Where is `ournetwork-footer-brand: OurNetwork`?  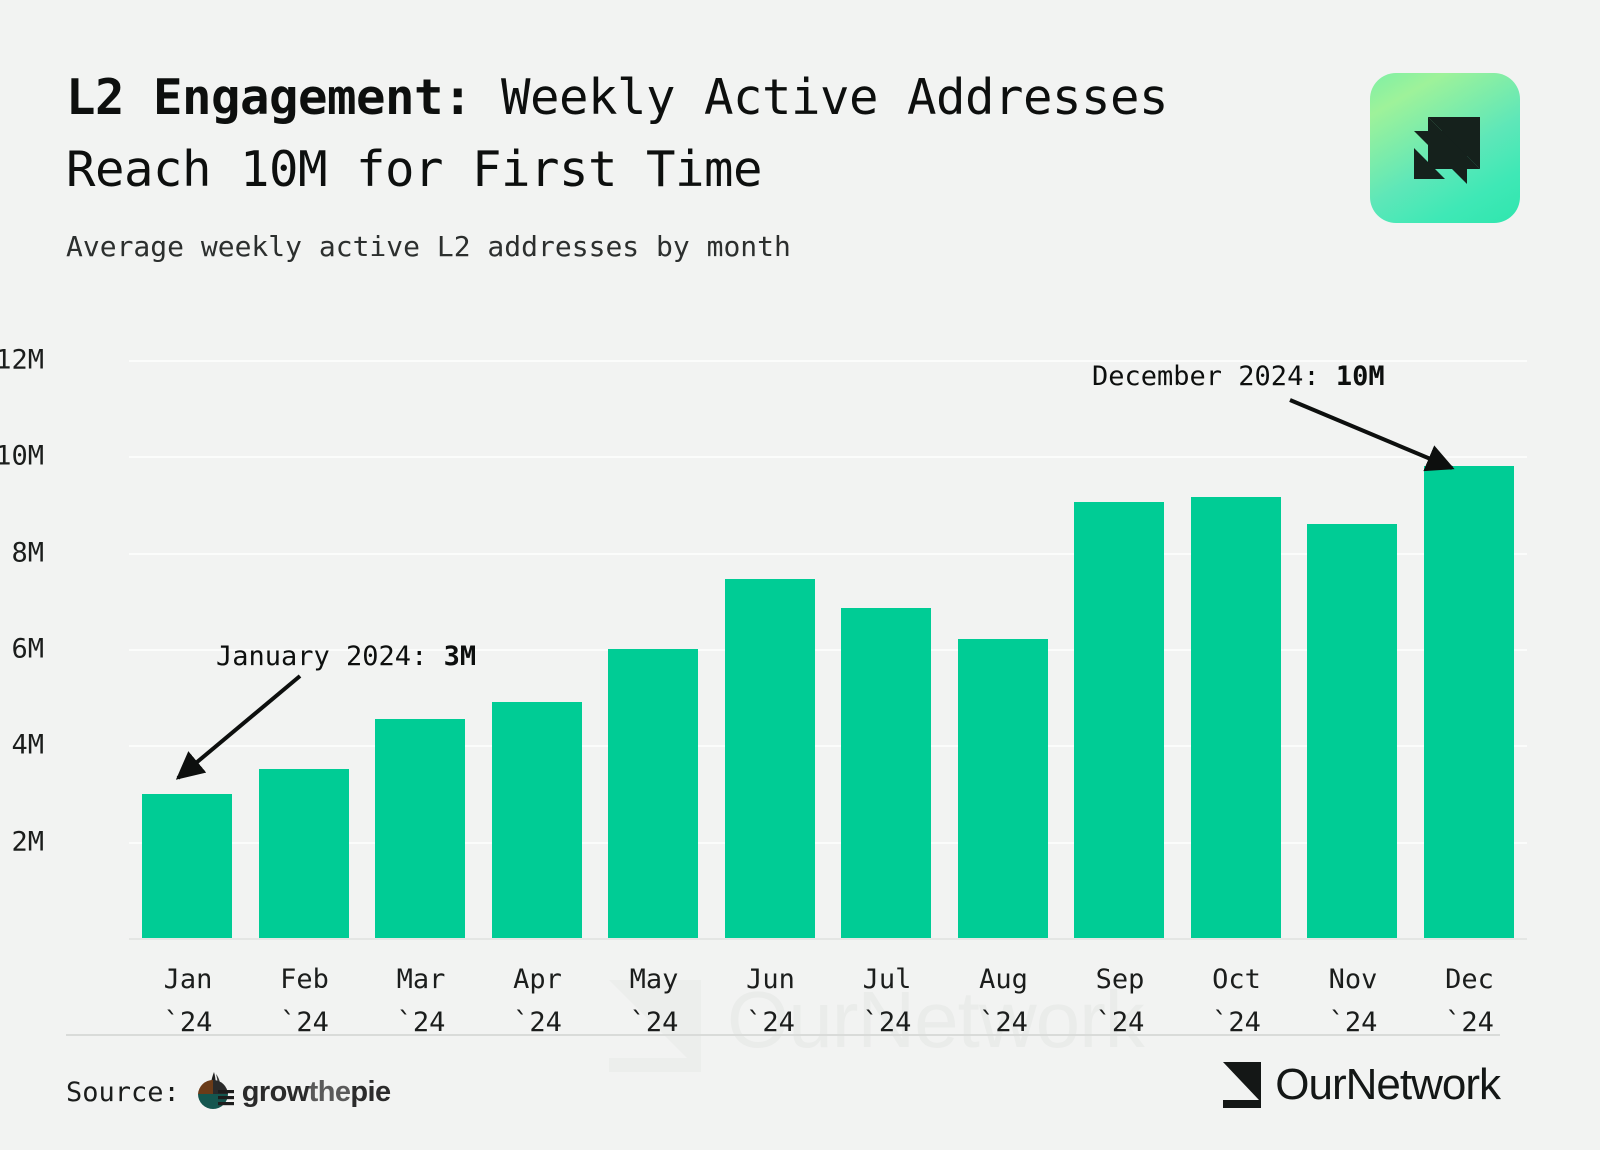 ournetwork-footer-brand: OurNetwork is located at coordinates (1360, 1085).